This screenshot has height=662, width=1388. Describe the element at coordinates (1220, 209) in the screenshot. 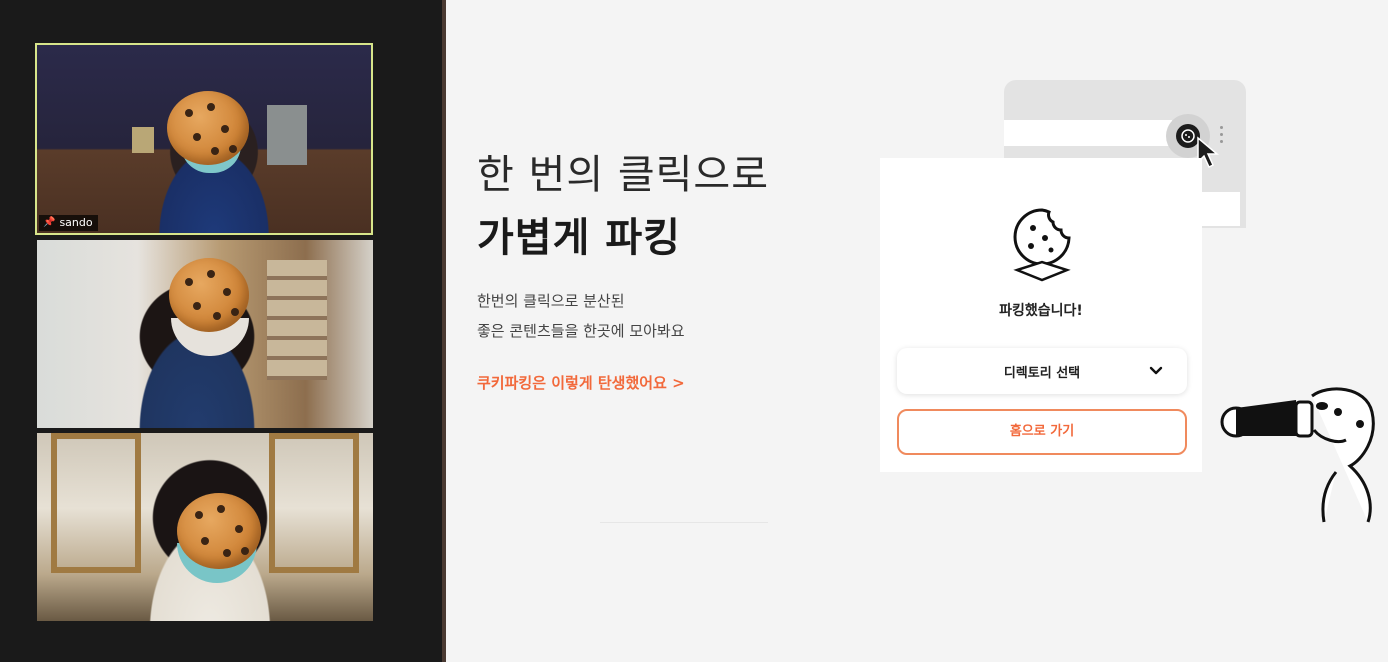

I see `page-content-mock` at that location.